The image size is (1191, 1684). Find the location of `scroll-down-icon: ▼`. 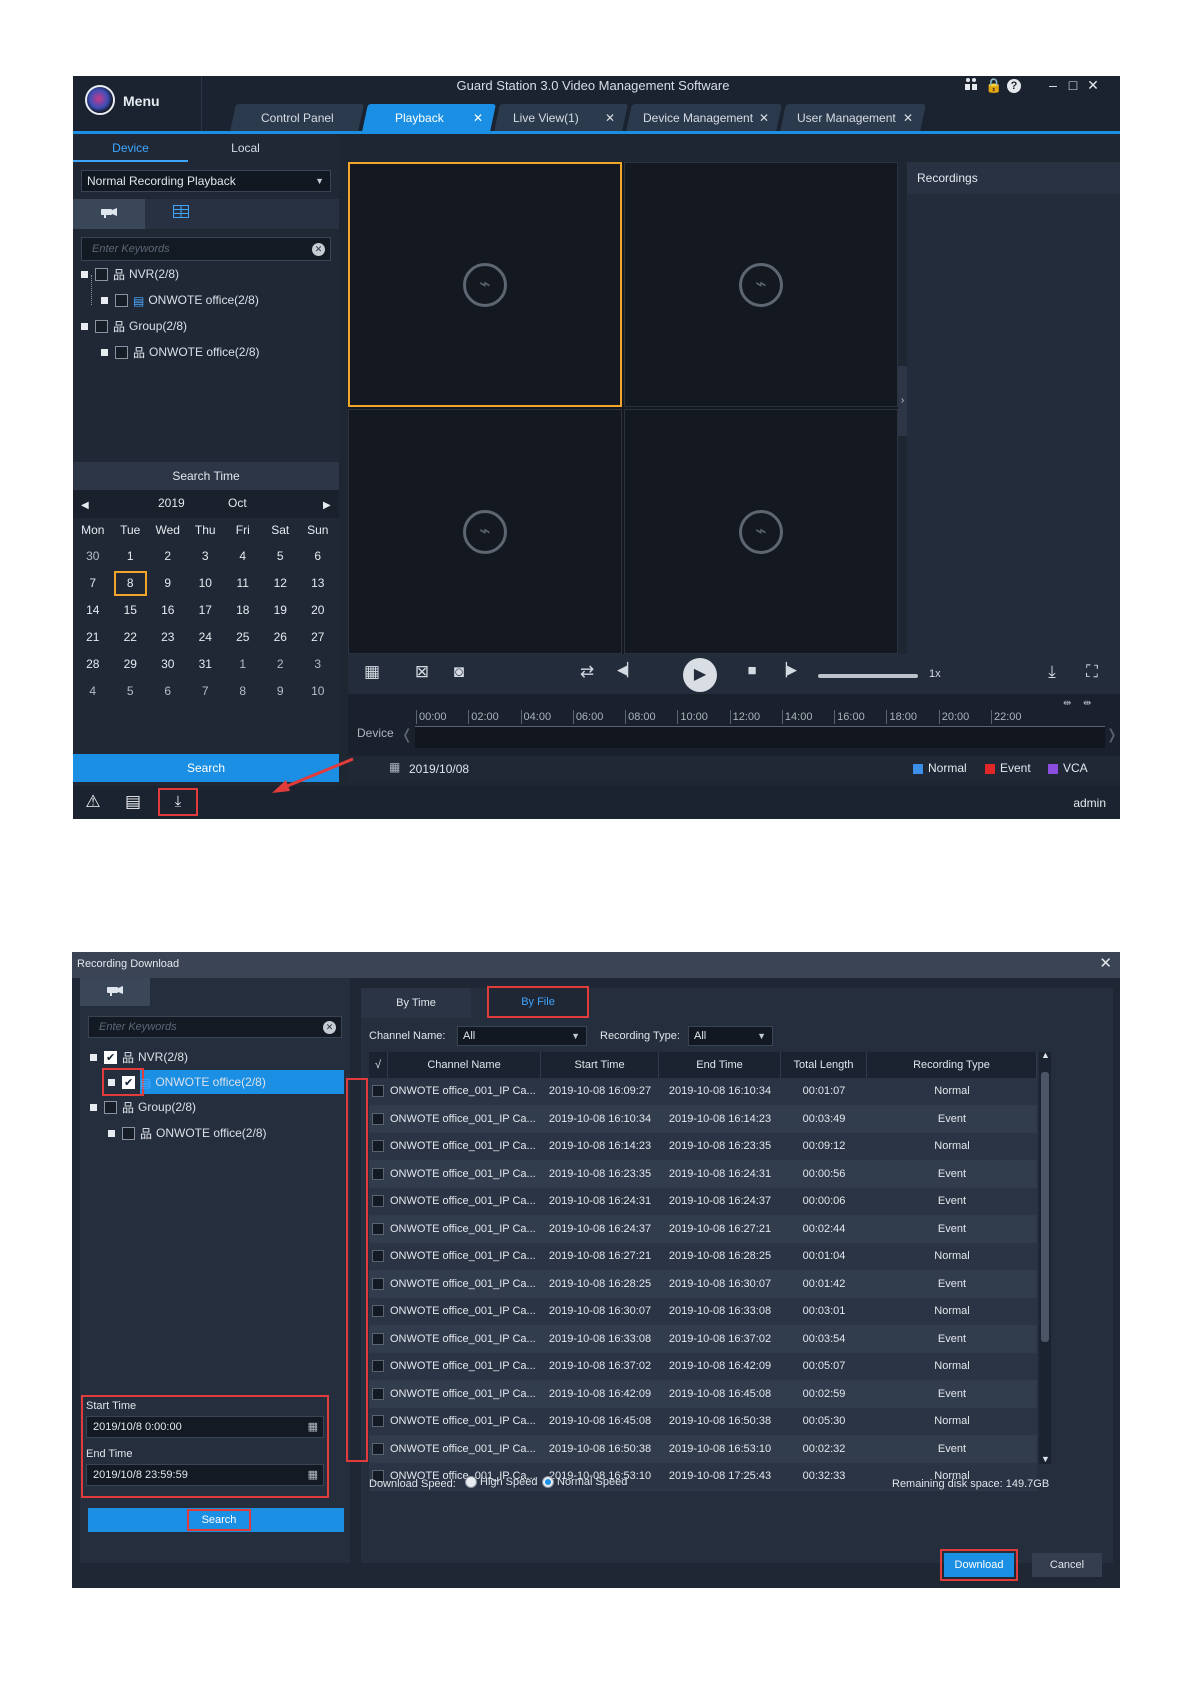

scroll-down-icon: ▼ is located at coordinates (1045, 1459).